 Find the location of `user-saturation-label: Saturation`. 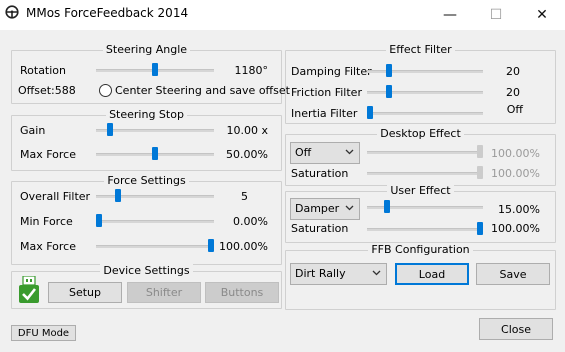

user-saturation-label: Saturation is located at coordinates (320, 228).